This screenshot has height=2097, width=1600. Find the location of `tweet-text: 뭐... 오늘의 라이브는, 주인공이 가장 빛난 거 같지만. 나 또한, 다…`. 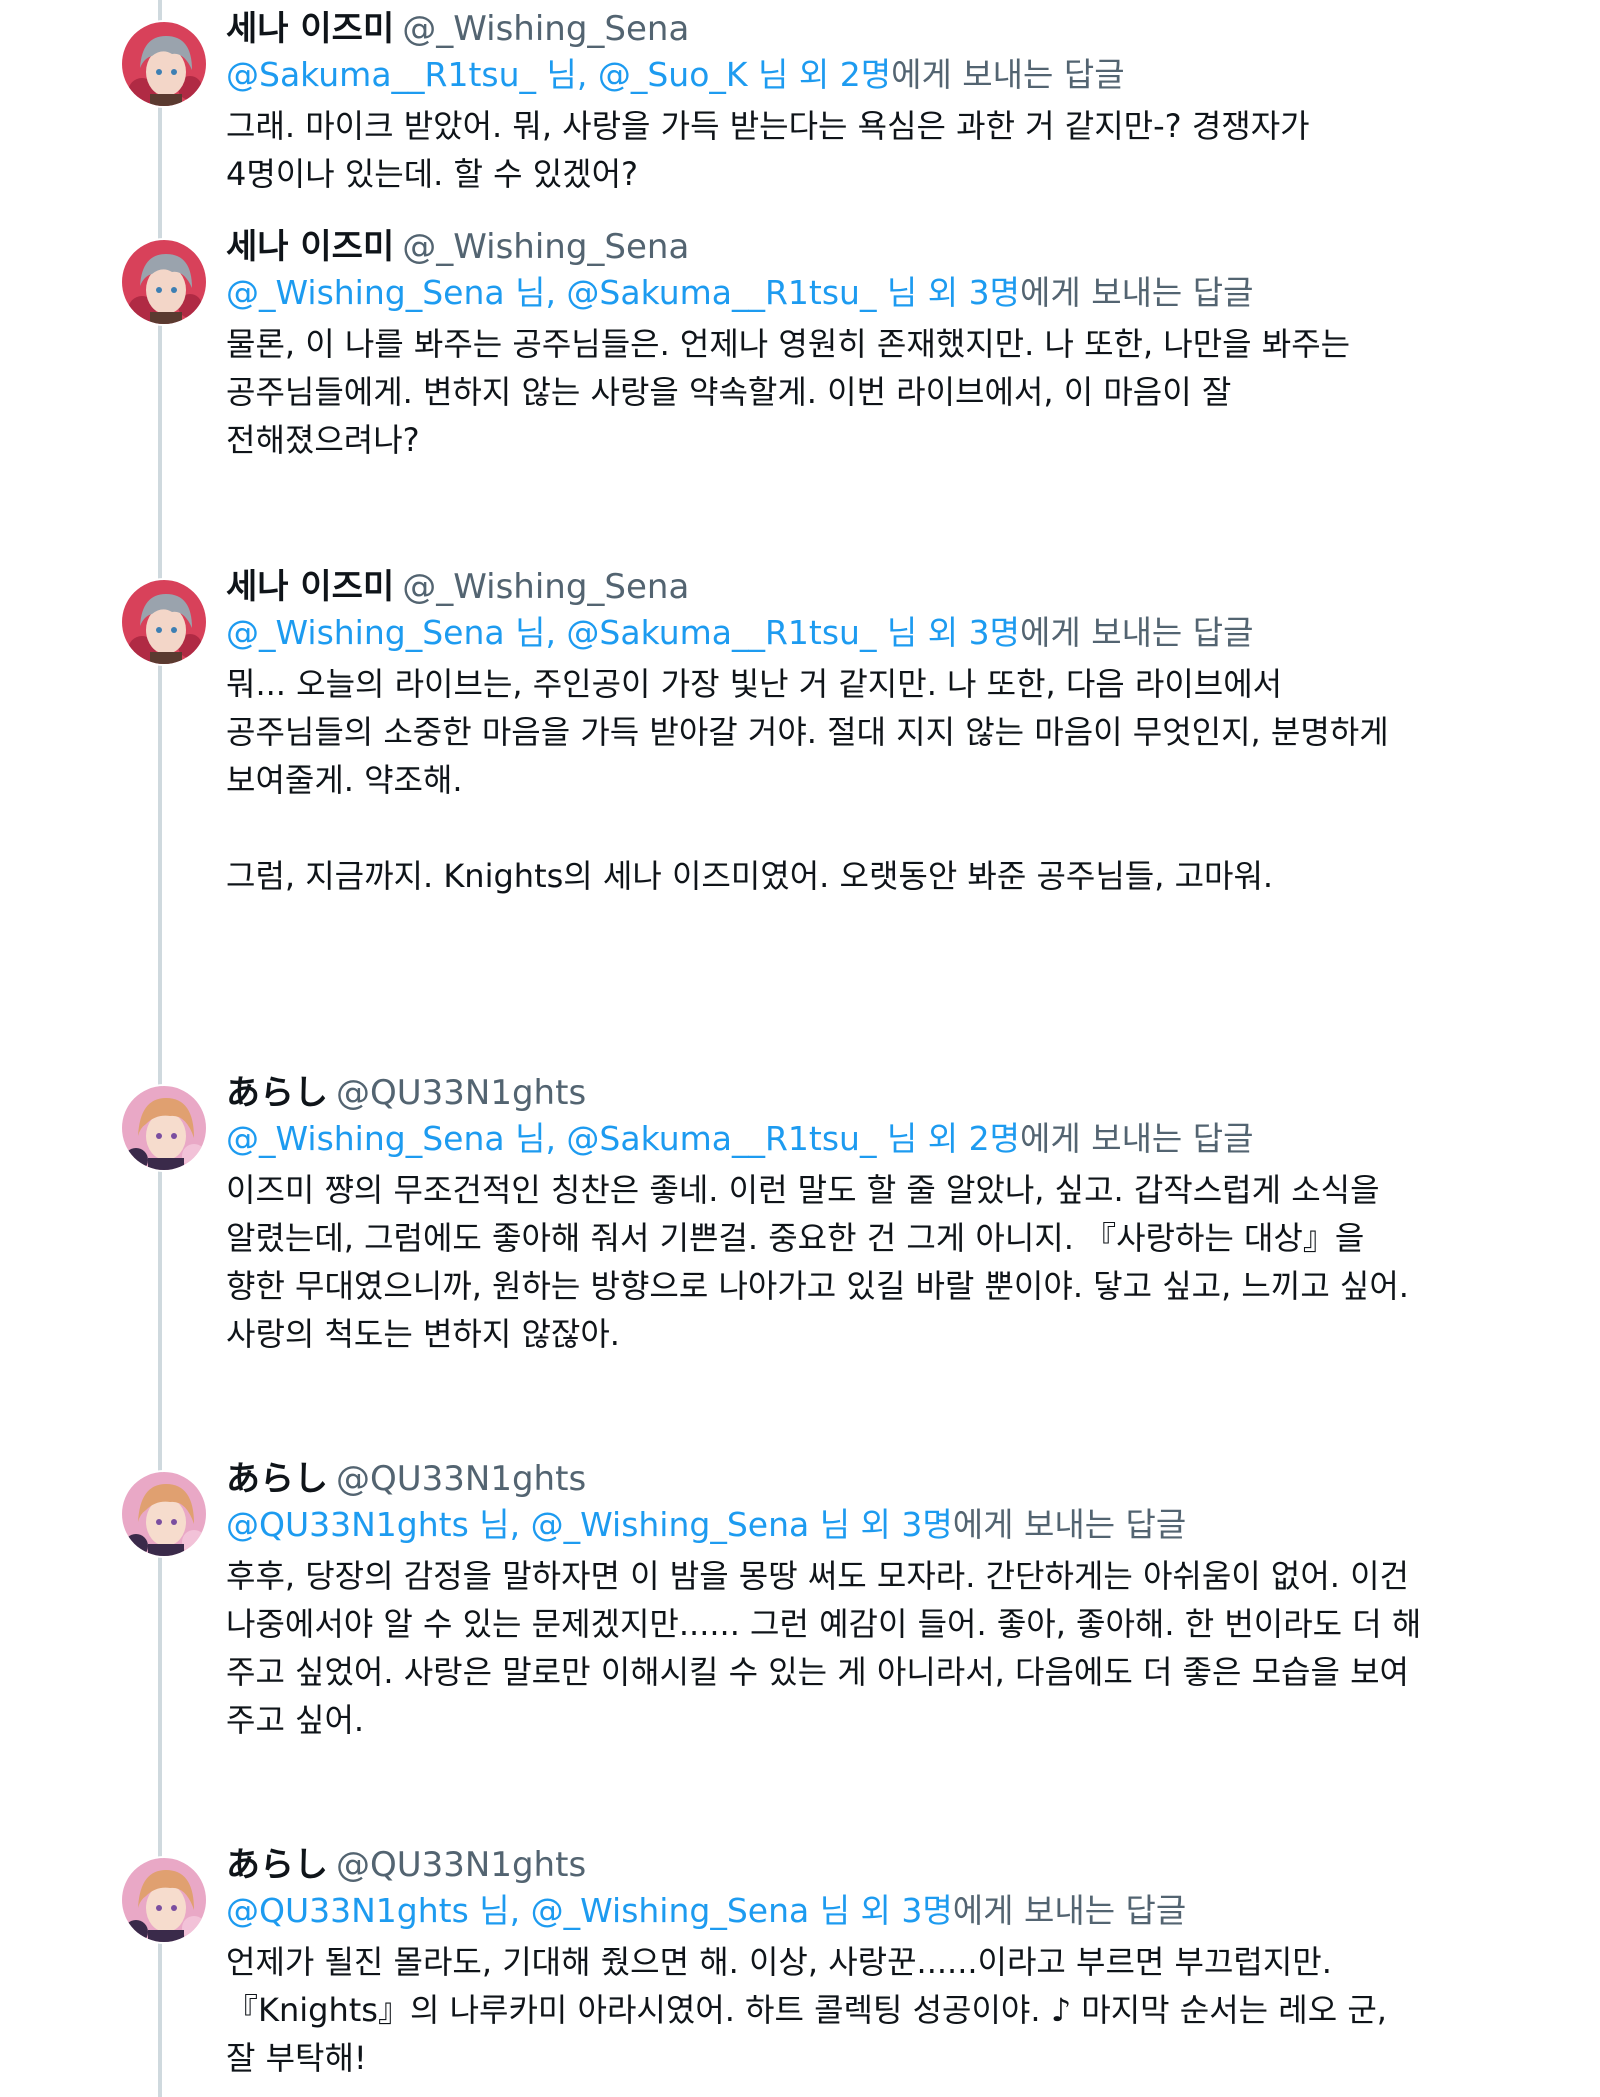

tweet-text: 뭐... 오늘의 라이브는, 주인공이 가장 빛난 거 같지만. 나 또한, 다… is located at coordinates (807, 780).